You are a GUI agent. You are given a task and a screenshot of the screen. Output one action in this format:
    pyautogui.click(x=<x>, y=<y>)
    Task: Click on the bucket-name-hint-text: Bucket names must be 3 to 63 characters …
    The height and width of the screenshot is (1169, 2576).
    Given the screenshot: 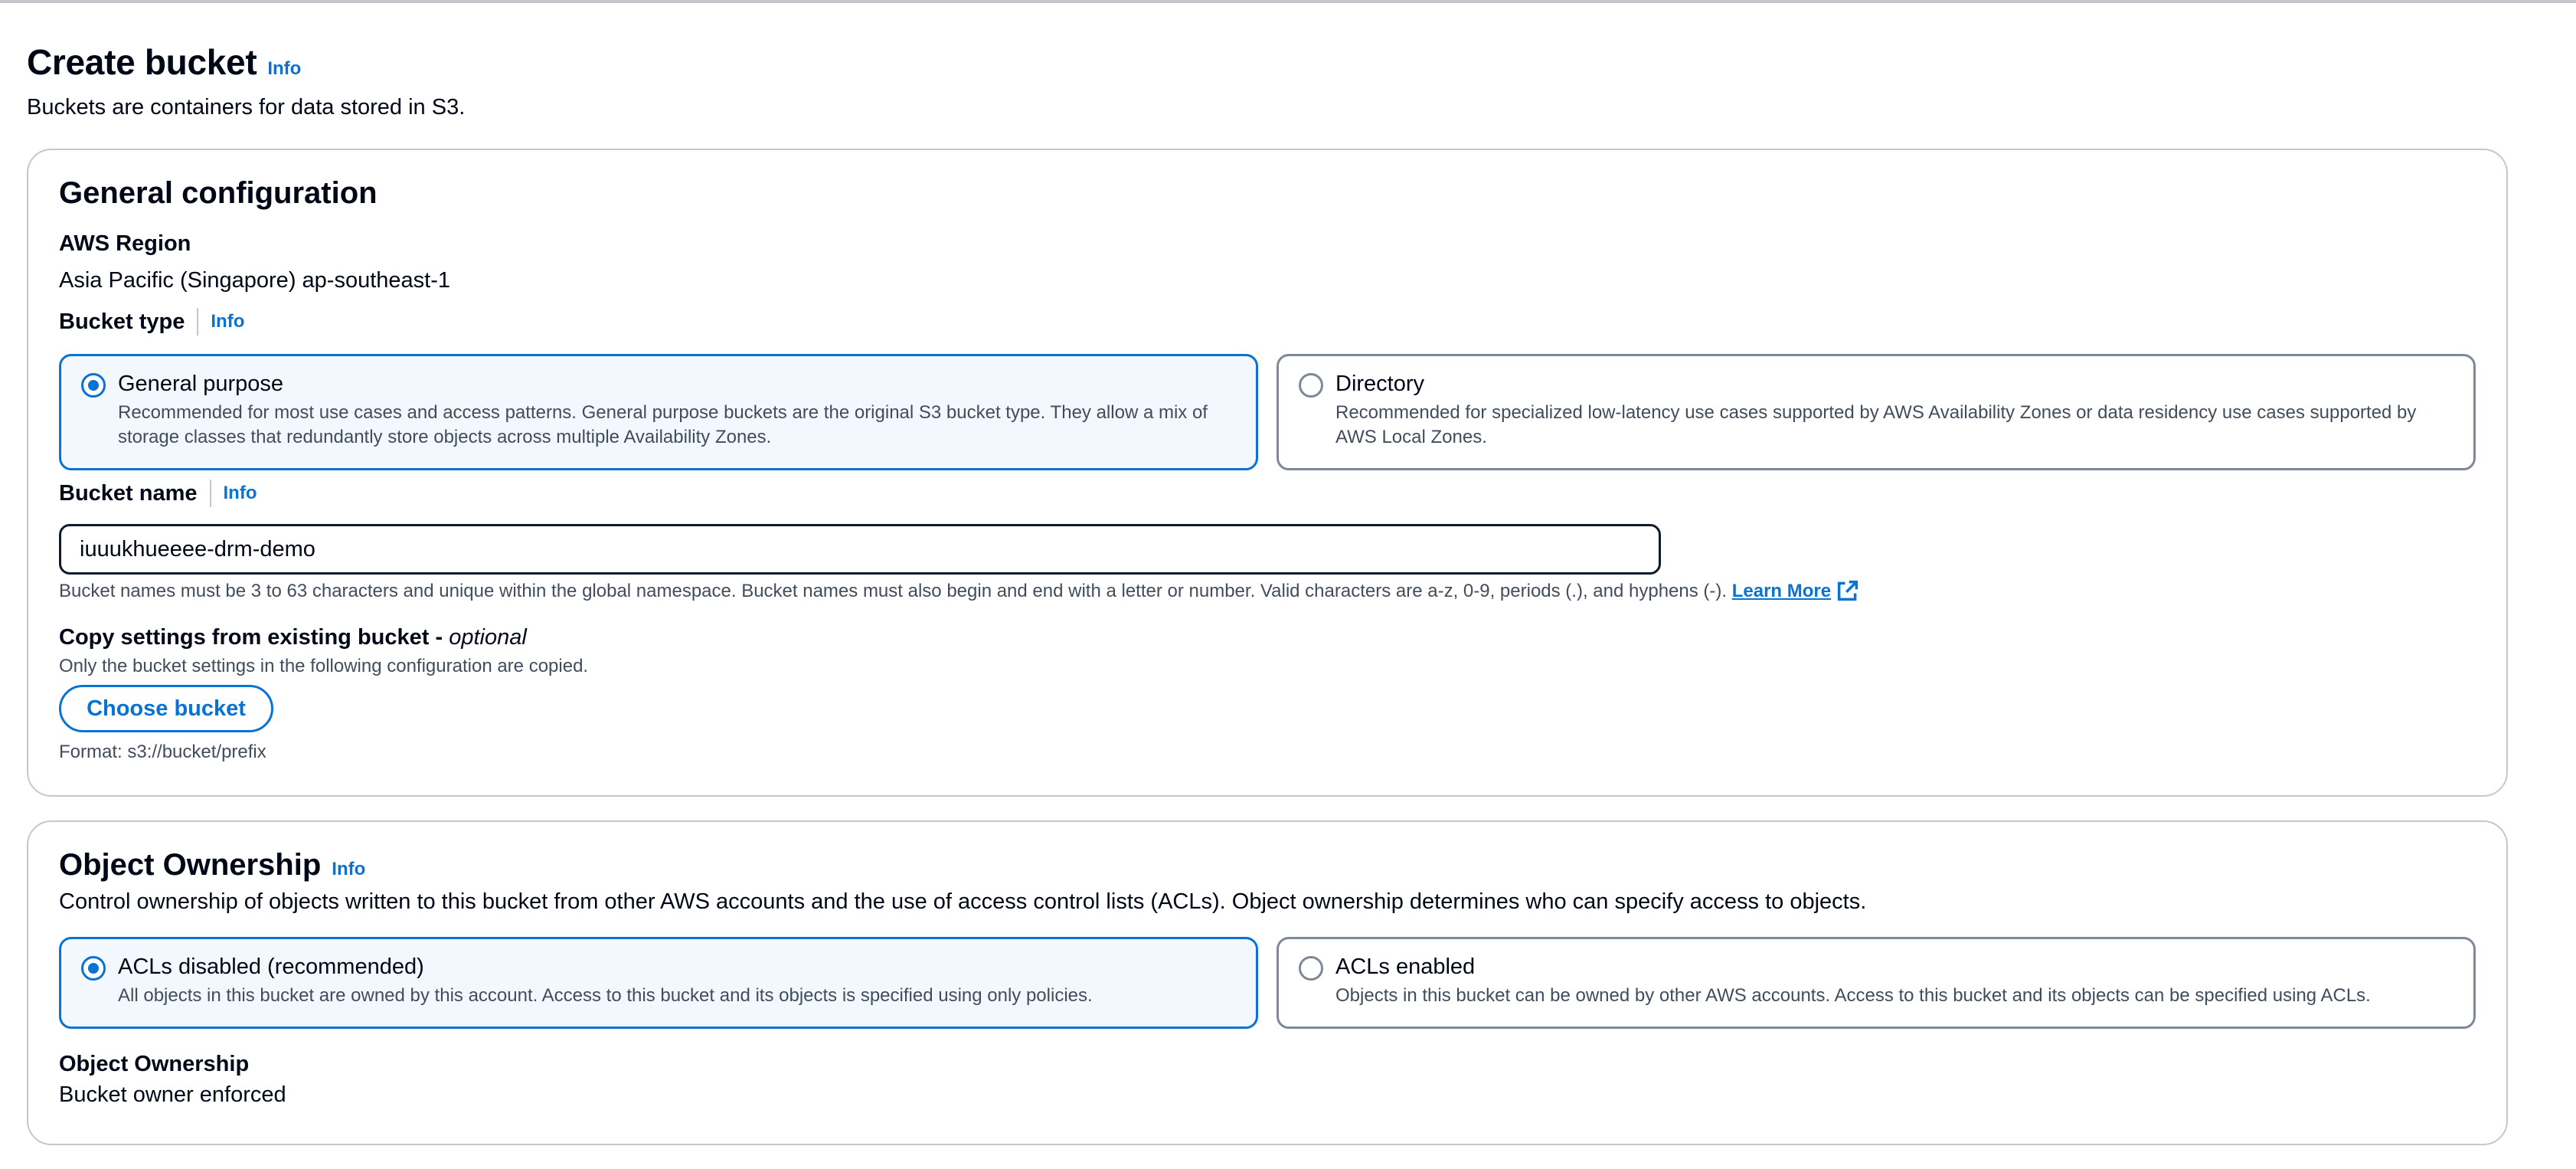 What is the action you would take?
    pyautogui.click(x=893, y=591)
    